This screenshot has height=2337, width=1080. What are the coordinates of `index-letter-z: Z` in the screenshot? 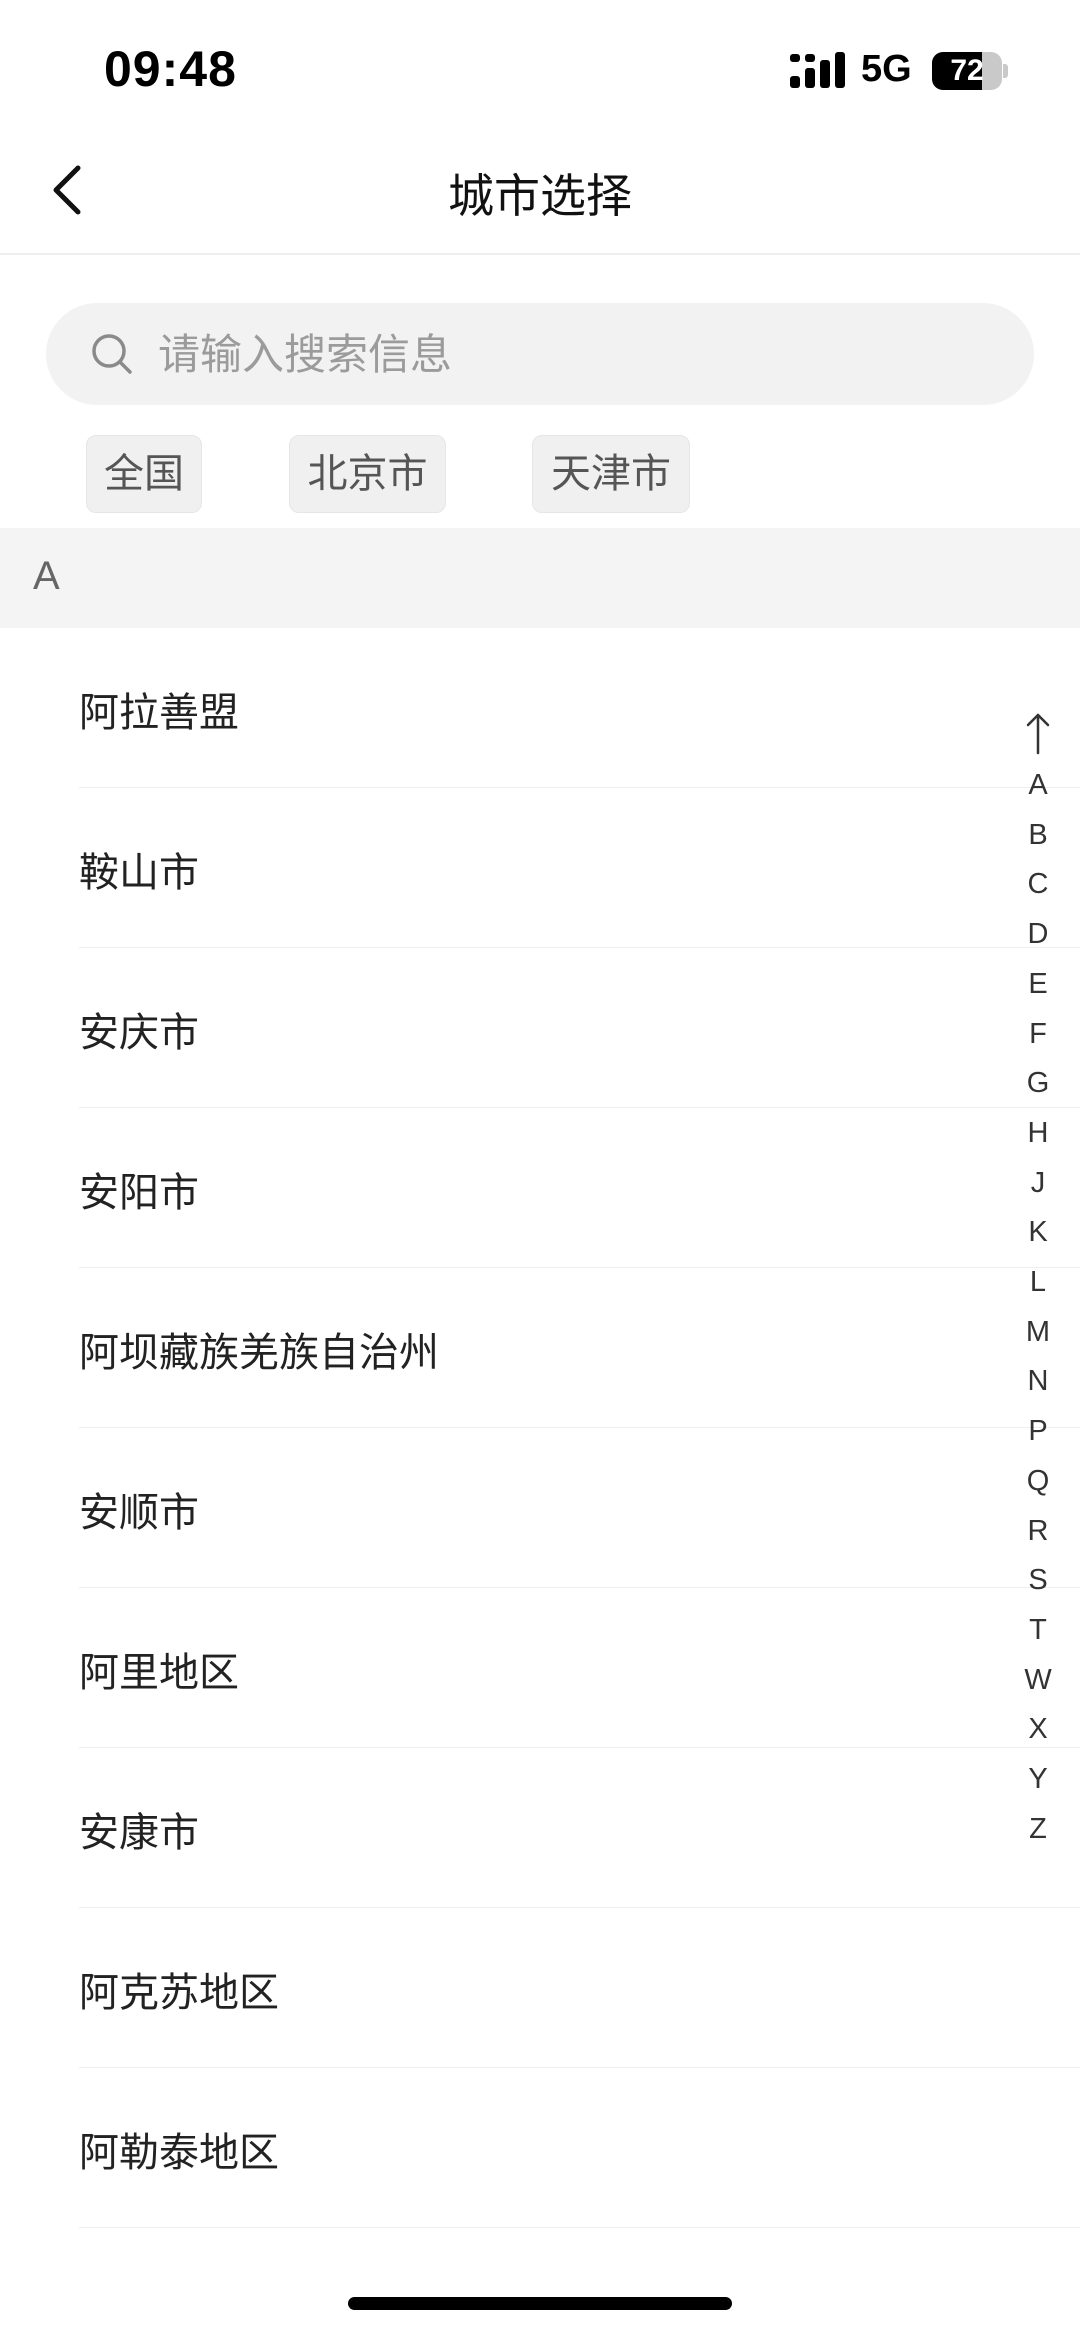 It's located at (1038, 1829).